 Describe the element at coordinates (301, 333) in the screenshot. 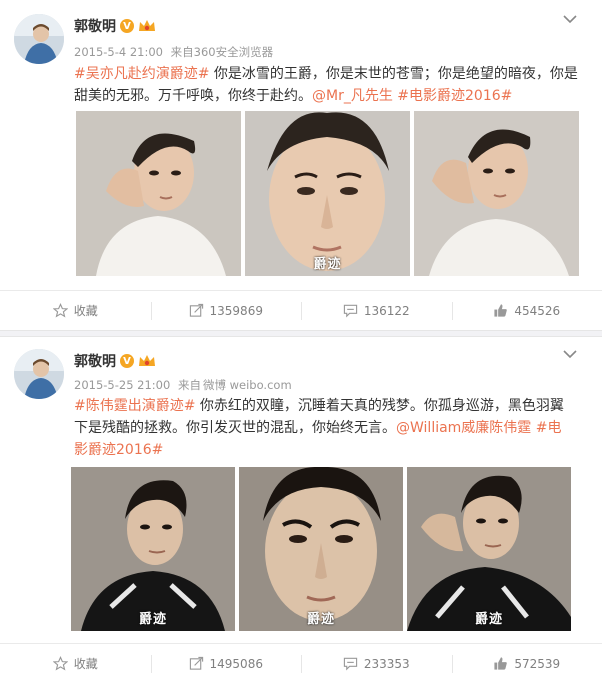

I see `post-divider` at that location.